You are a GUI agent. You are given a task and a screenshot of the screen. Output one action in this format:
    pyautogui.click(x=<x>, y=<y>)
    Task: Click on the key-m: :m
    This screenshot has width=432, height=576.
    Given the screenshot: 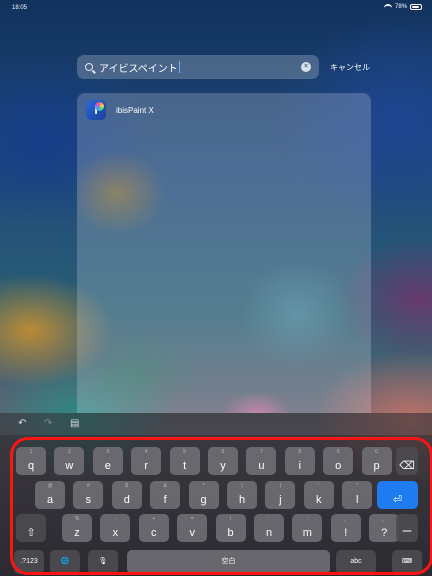 What is the action you would take?
    pyautogui.click(x=307, y=528)
    